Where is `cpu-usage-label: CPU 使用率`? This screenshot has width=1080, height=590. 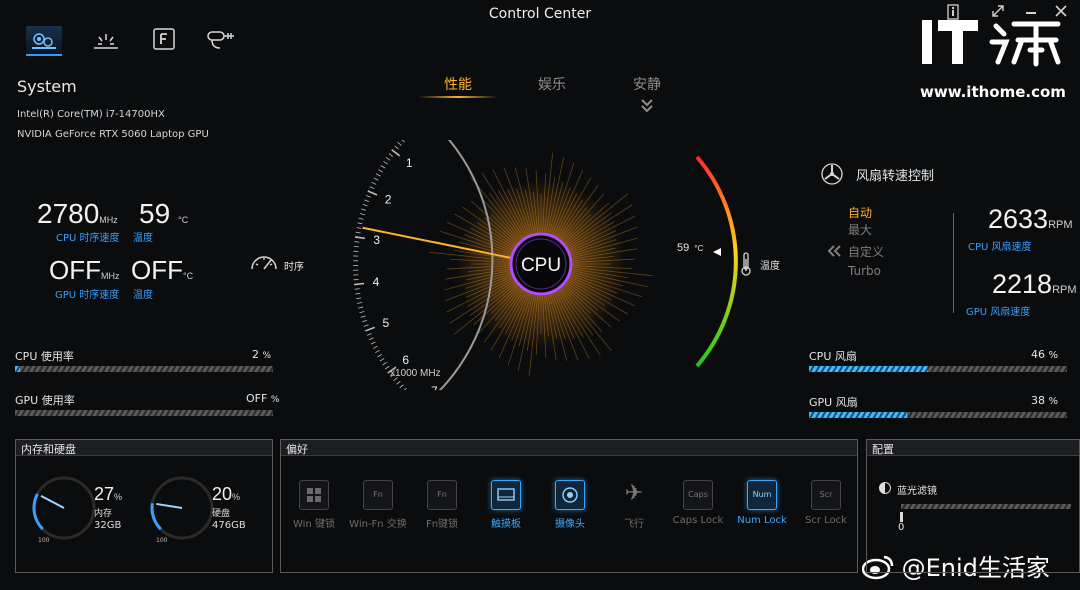 cpu-usage-label: CPU 使用率 is located at coordinates (44, 356).